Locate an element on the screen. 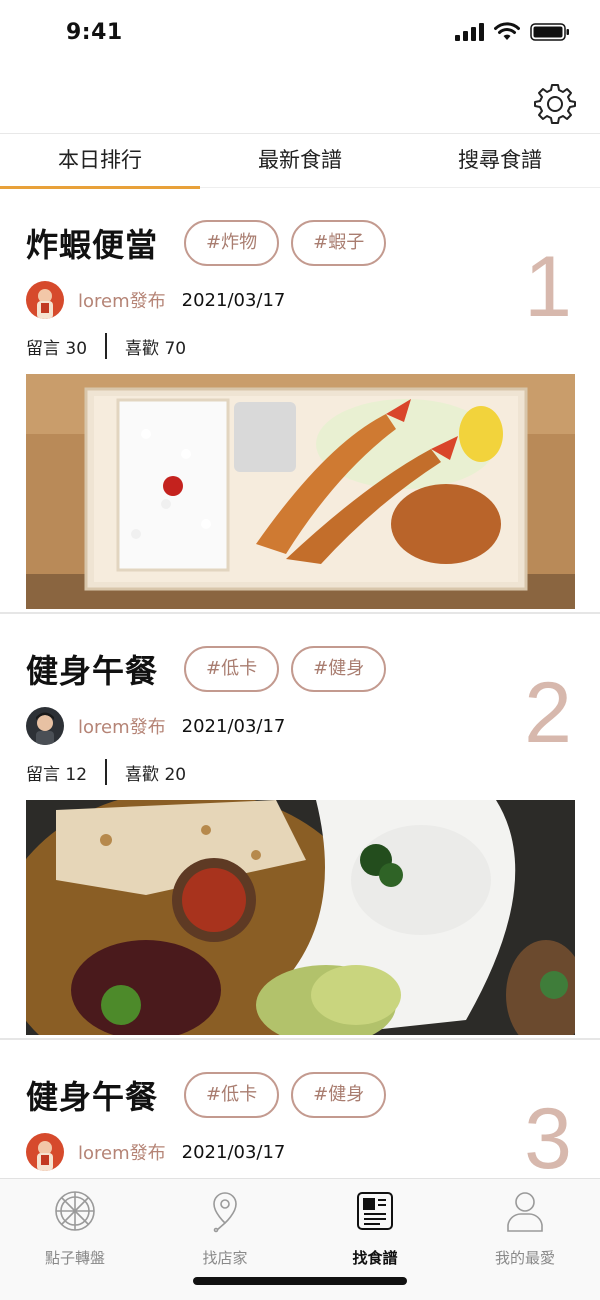 This screenshot has width=600, height=1300. stats-row: 留言 12 喜歡 20 is located at coordinates (300, 772).